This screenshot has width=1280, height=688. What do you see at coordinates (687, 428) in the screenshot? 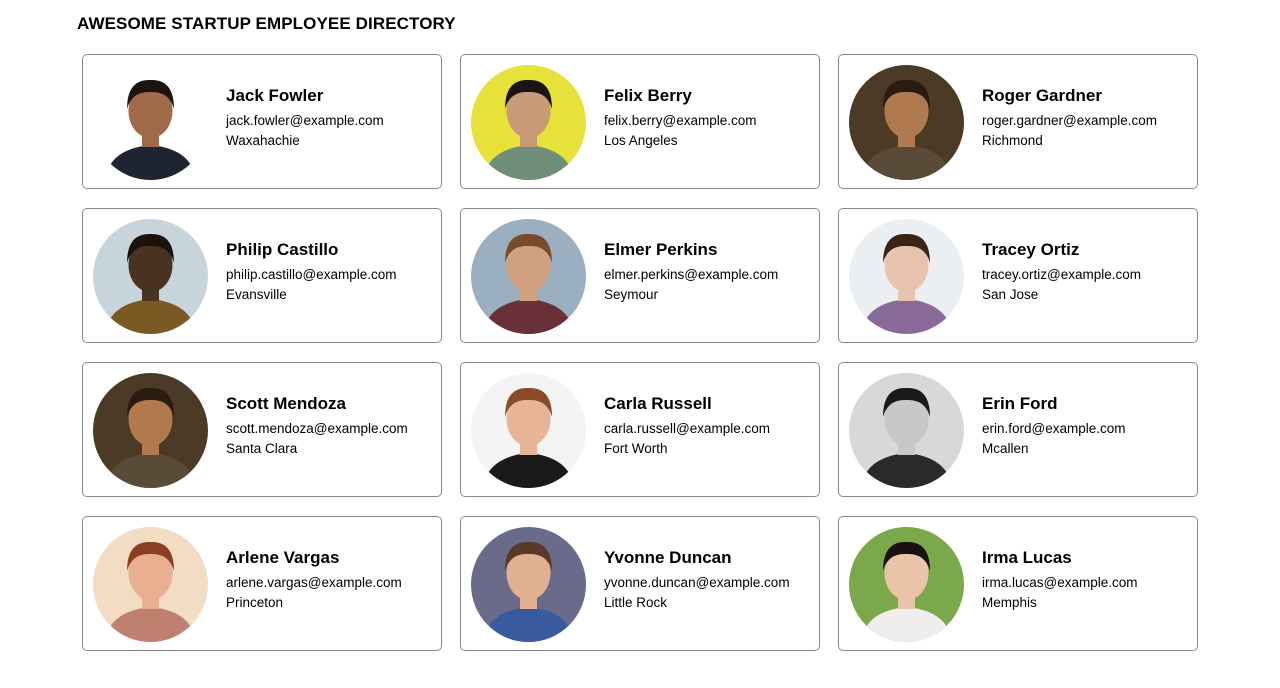
I see `employee-email: carla.russell@example.com` at bounding box center [687, 428].